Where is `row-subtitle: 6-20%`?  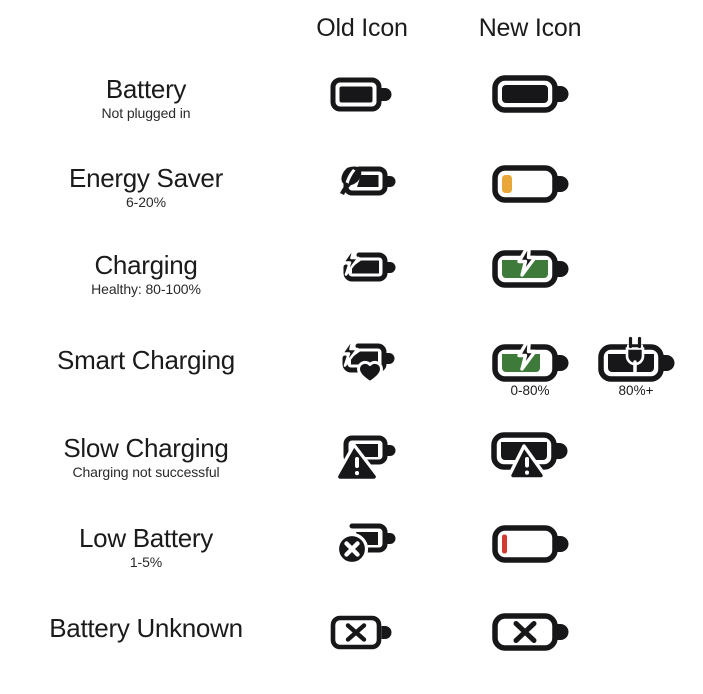
row-subtitle: 6-20% is located at coordinates (146, 202).